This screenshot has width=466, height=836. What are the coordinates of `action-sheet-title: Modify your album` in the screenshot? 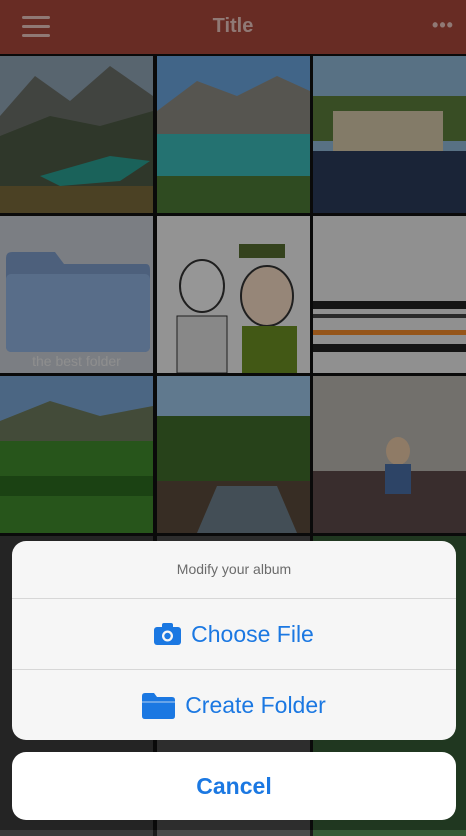 It's located at (234, 569).